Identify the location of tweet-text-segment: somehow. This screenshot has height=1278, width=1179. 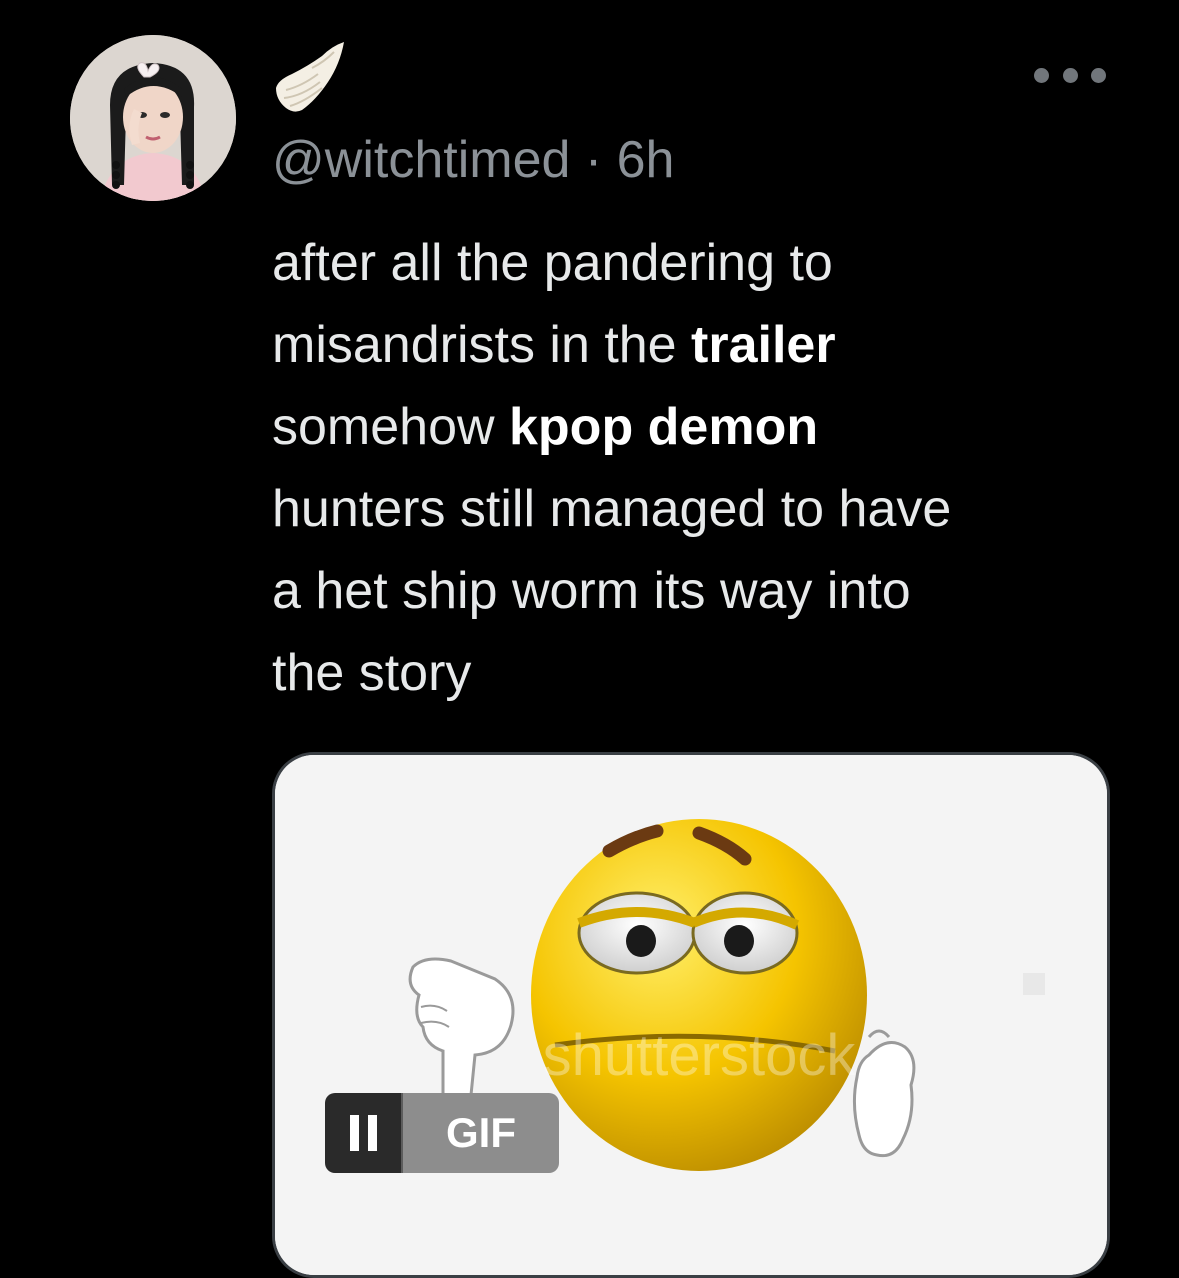
(390, 427).